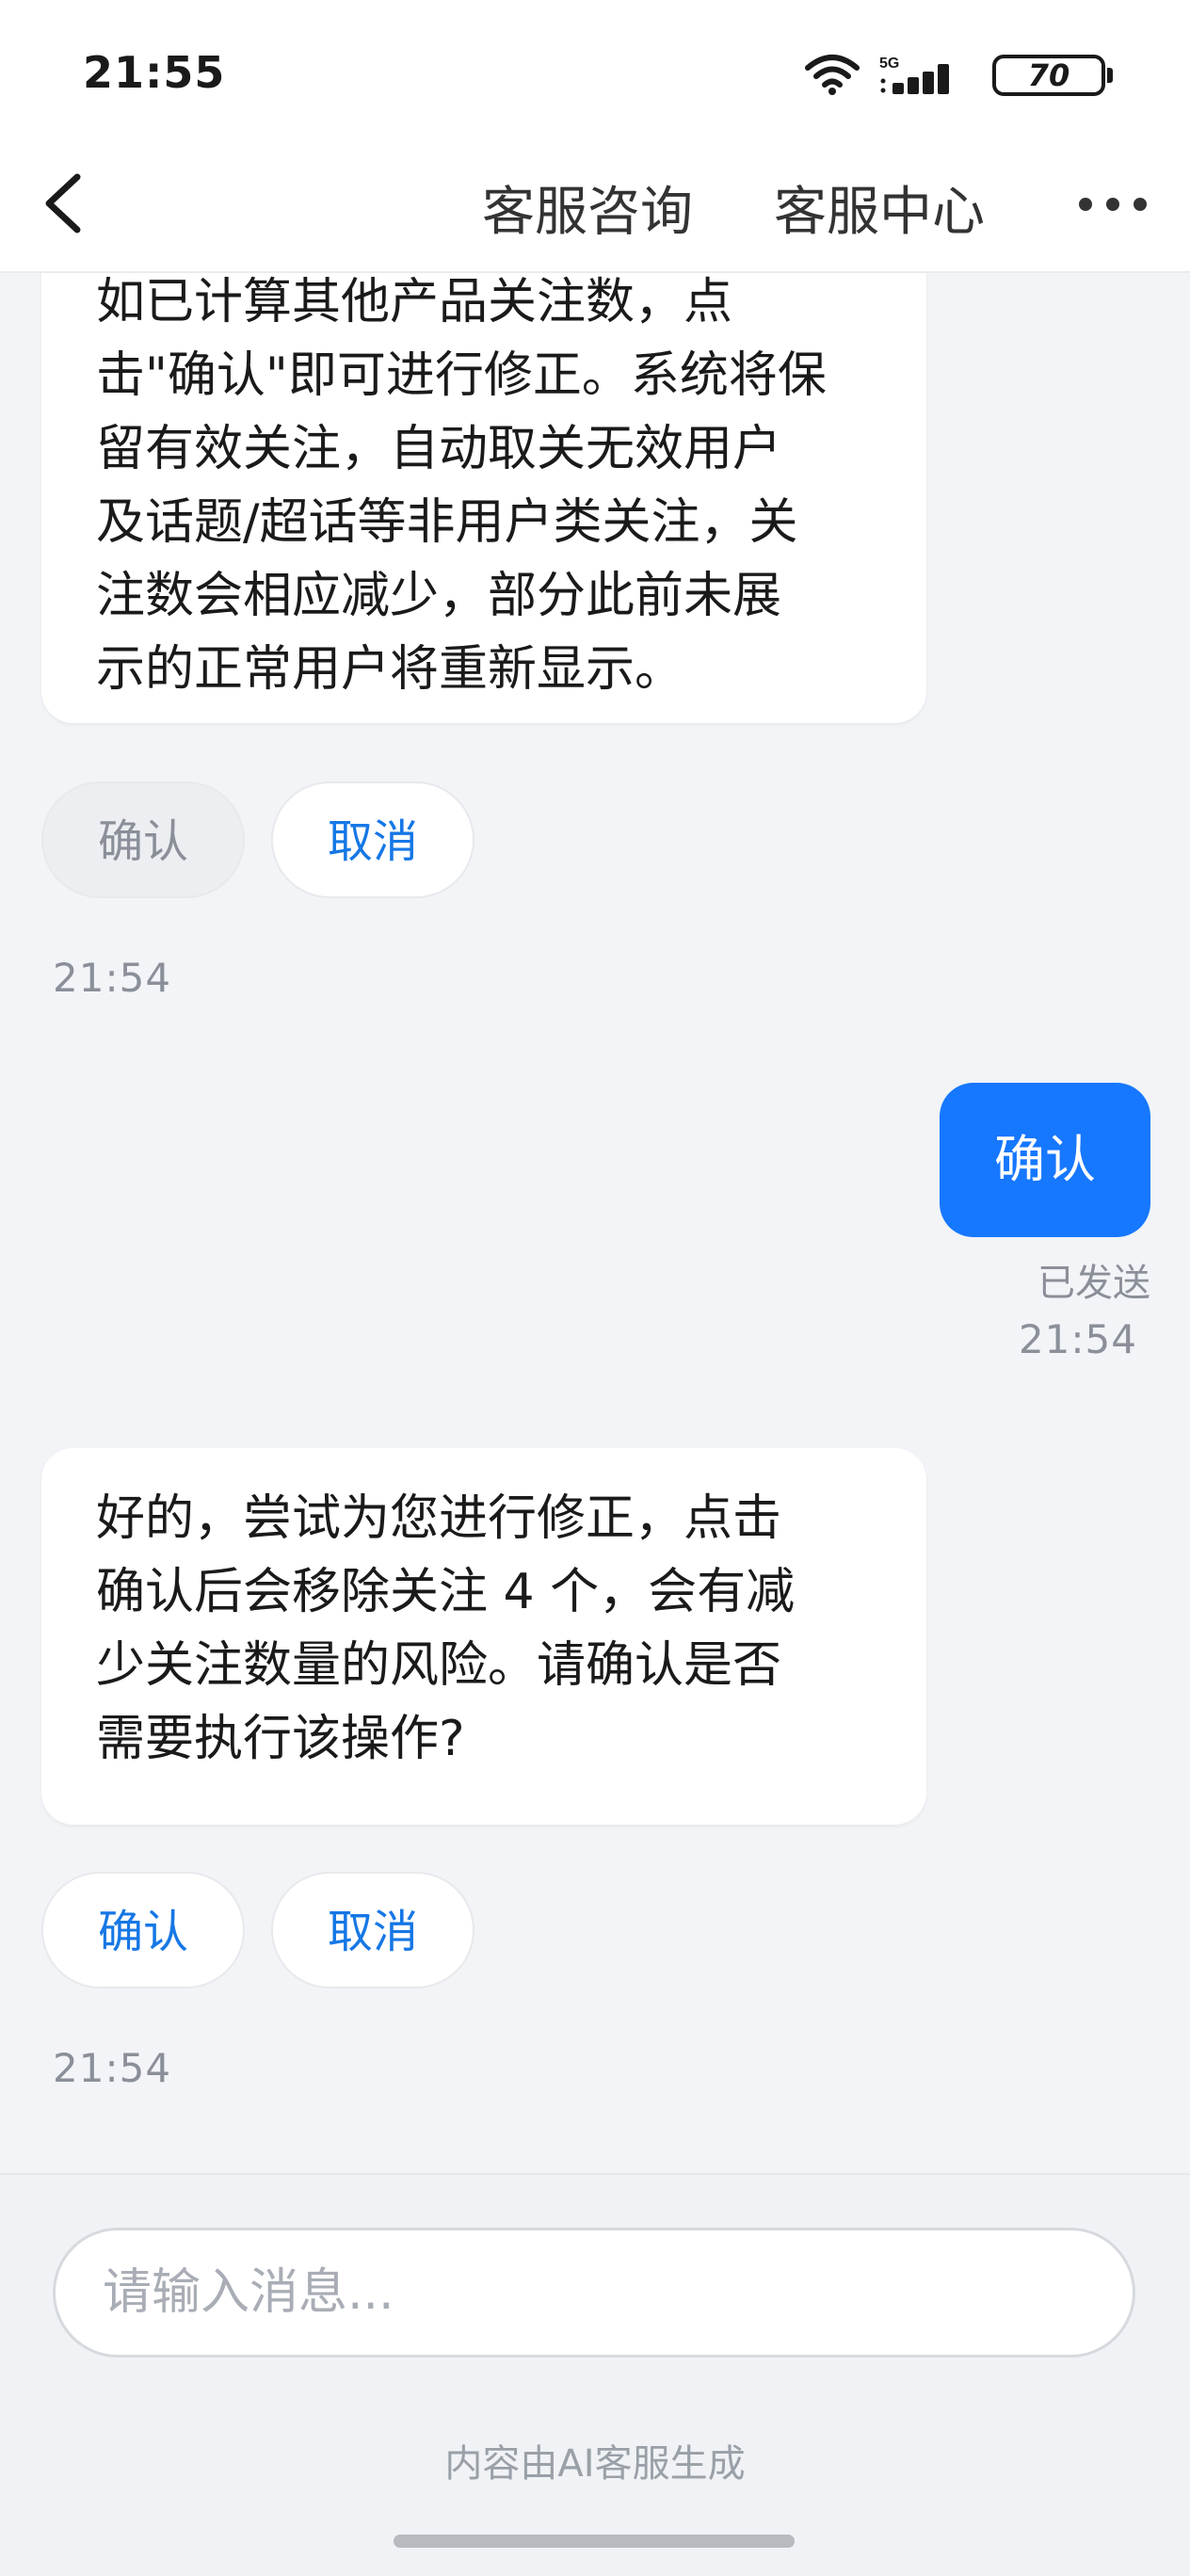 The image size is (1190, 2576). I want to click on network-label: 5G, so click(889, 64).